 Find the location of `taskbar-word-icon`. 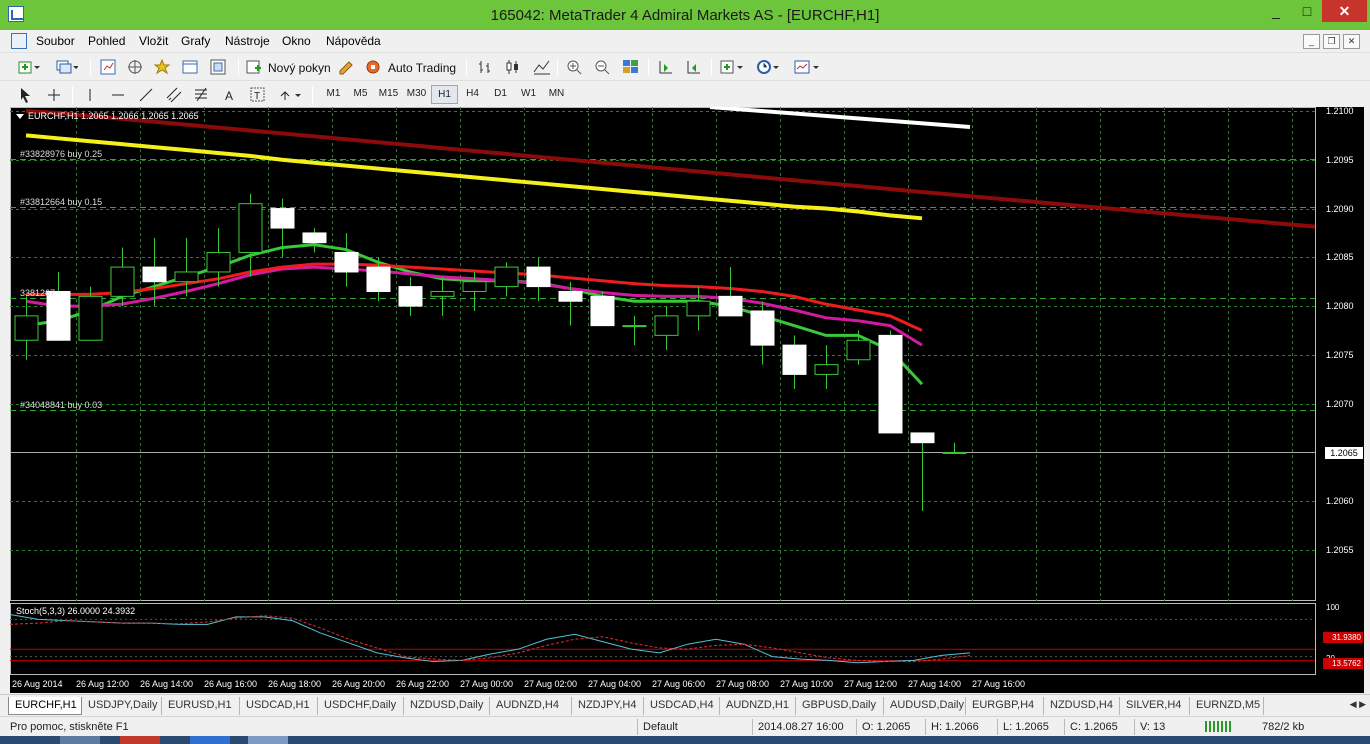

taskbar-word-icon is located at coordinates (268, 740).